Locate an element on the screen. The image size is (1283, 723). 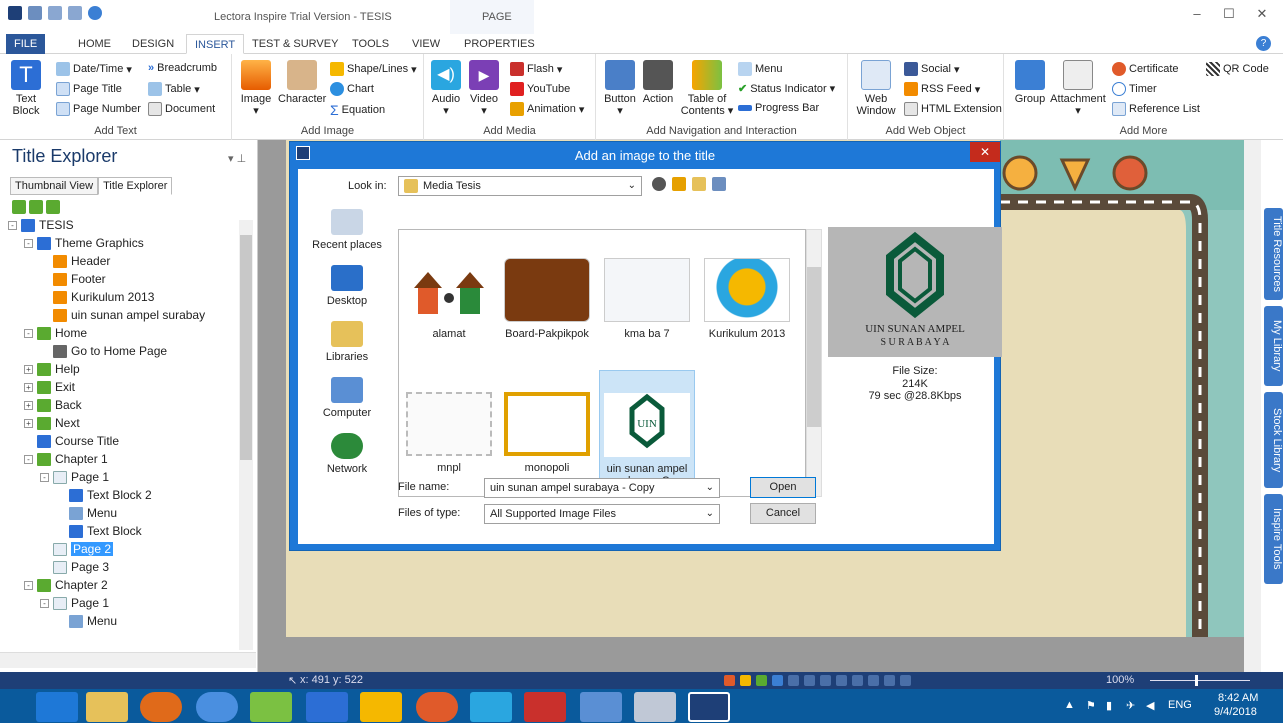
tab-thumbnail-view: Thumbnail View is located at coordinates (54, 186).